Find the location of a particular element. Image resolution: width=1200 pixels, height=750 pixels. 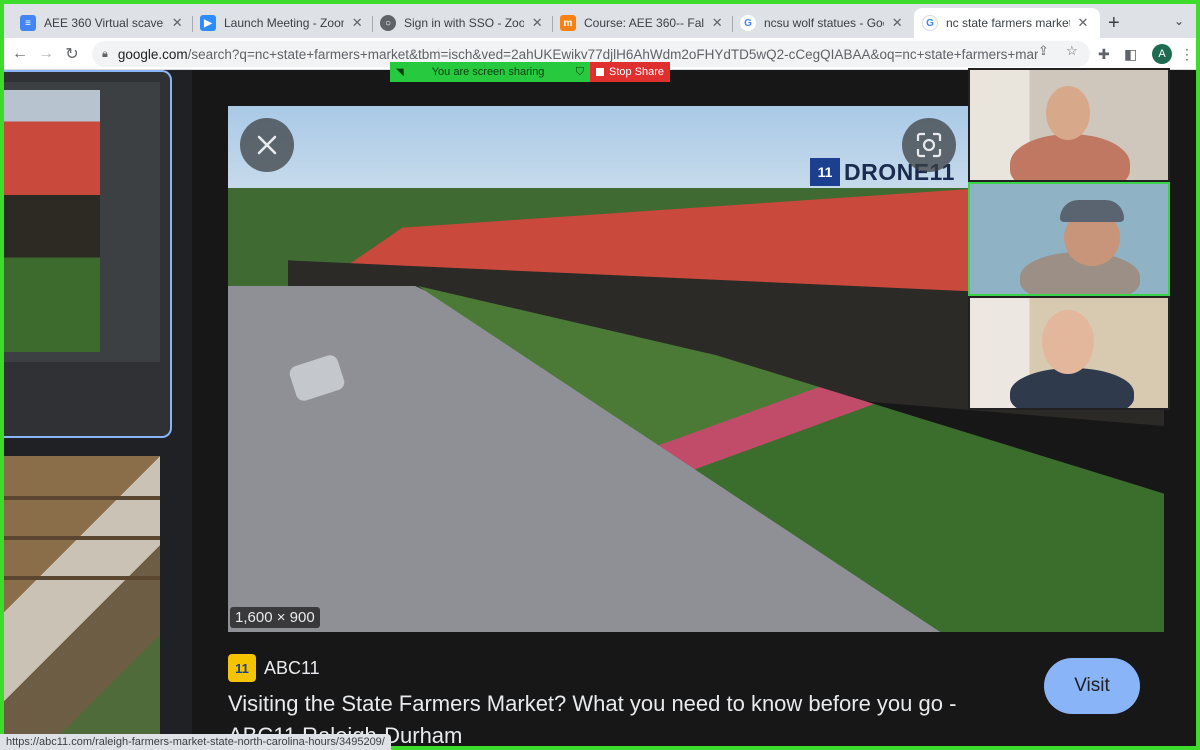

tab-title: Launch Meeting - Zoom is located at coordinates (284, 23).